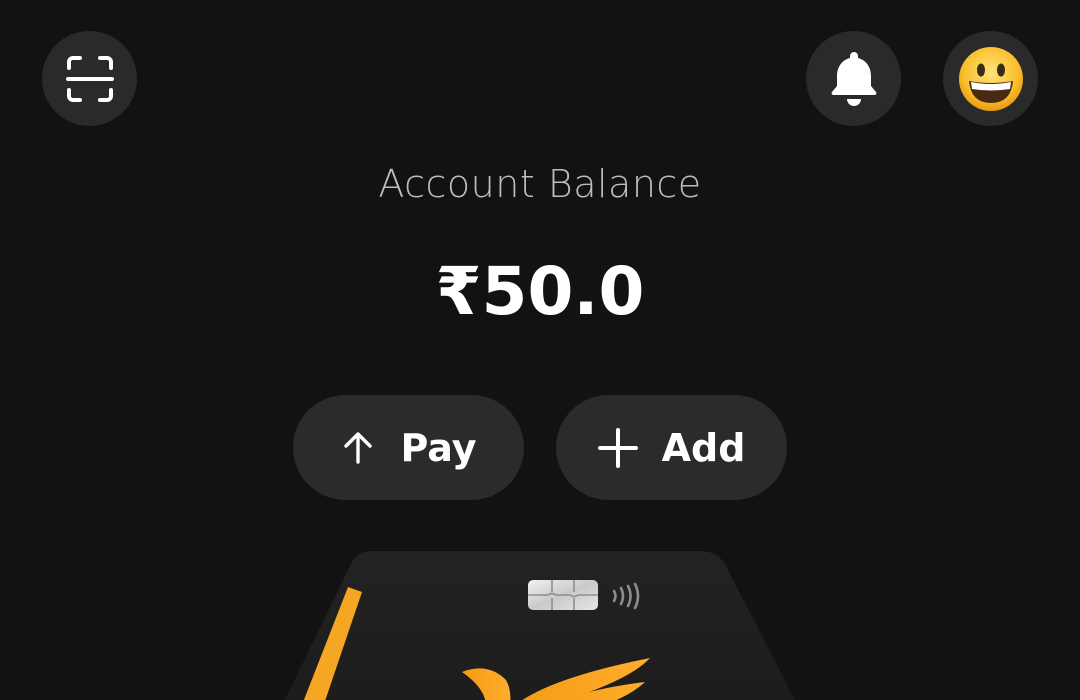 The width and height of the screenshot is (1080, 700). I want to click on pay-button-label: Pay, so click(438, 447).